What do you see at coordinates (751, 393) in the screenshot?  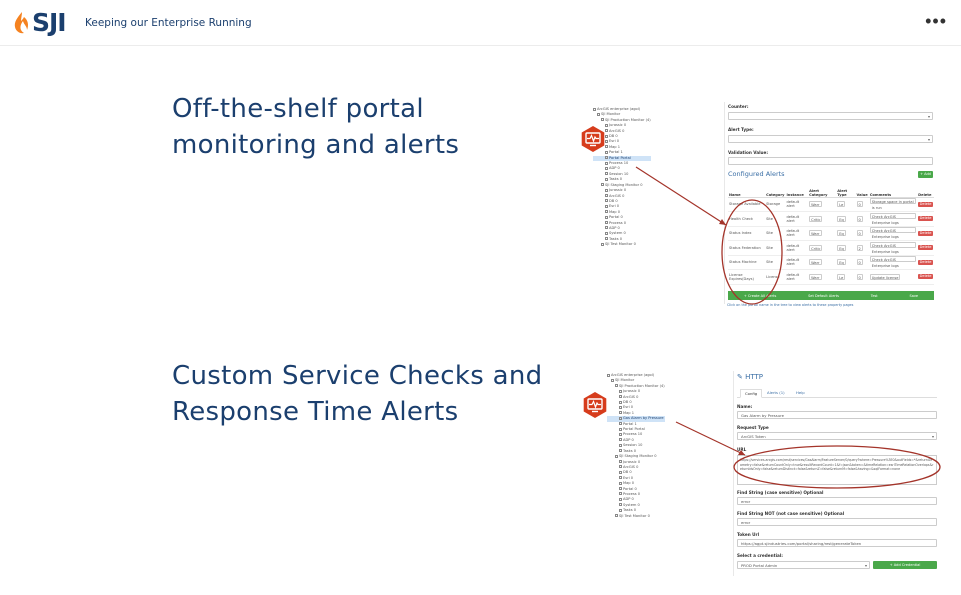 I see `tab-config: Config` at bounding box center [751, 393].